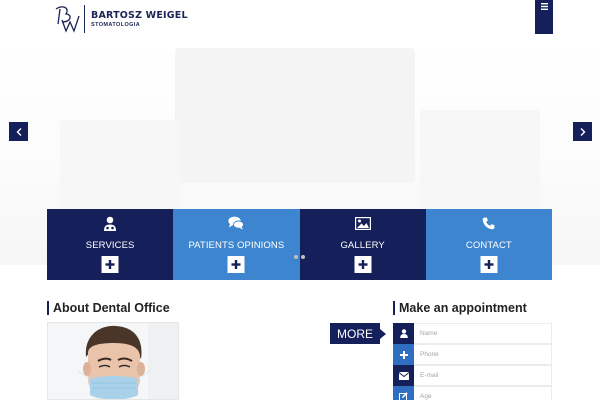 The width and height of the screenshot is (600, 400). I want to click on appointment-row-name, so click(472, 333).